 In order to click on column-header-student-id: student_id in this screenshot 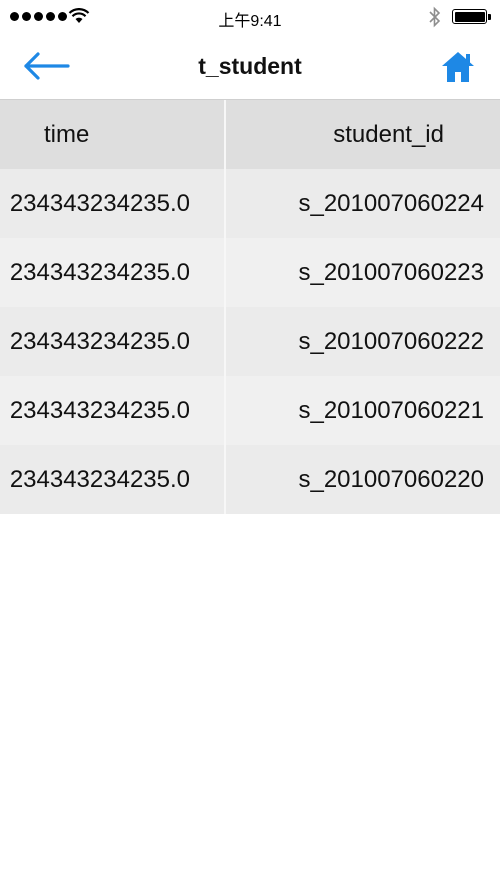, I will do `click(363, 134)`.